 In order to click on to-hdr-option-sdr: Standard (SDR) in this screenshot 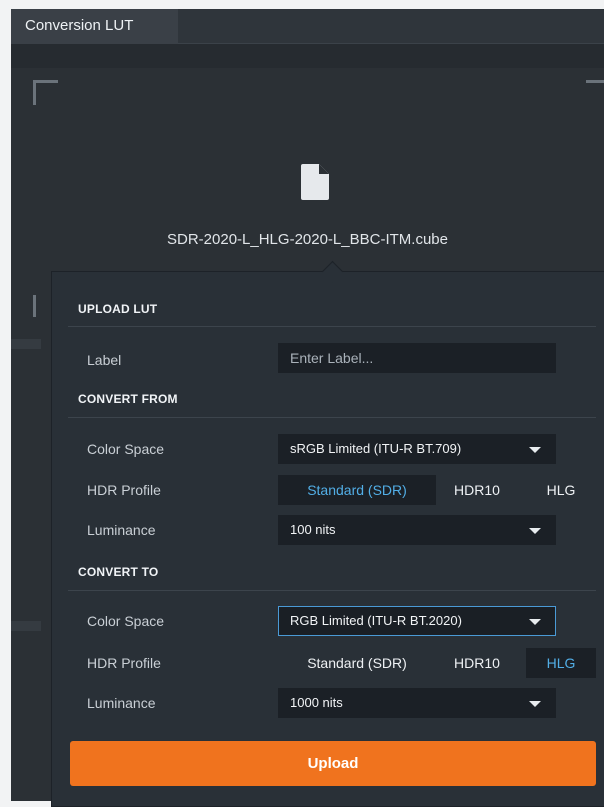, I will do `click(357, 663)`.